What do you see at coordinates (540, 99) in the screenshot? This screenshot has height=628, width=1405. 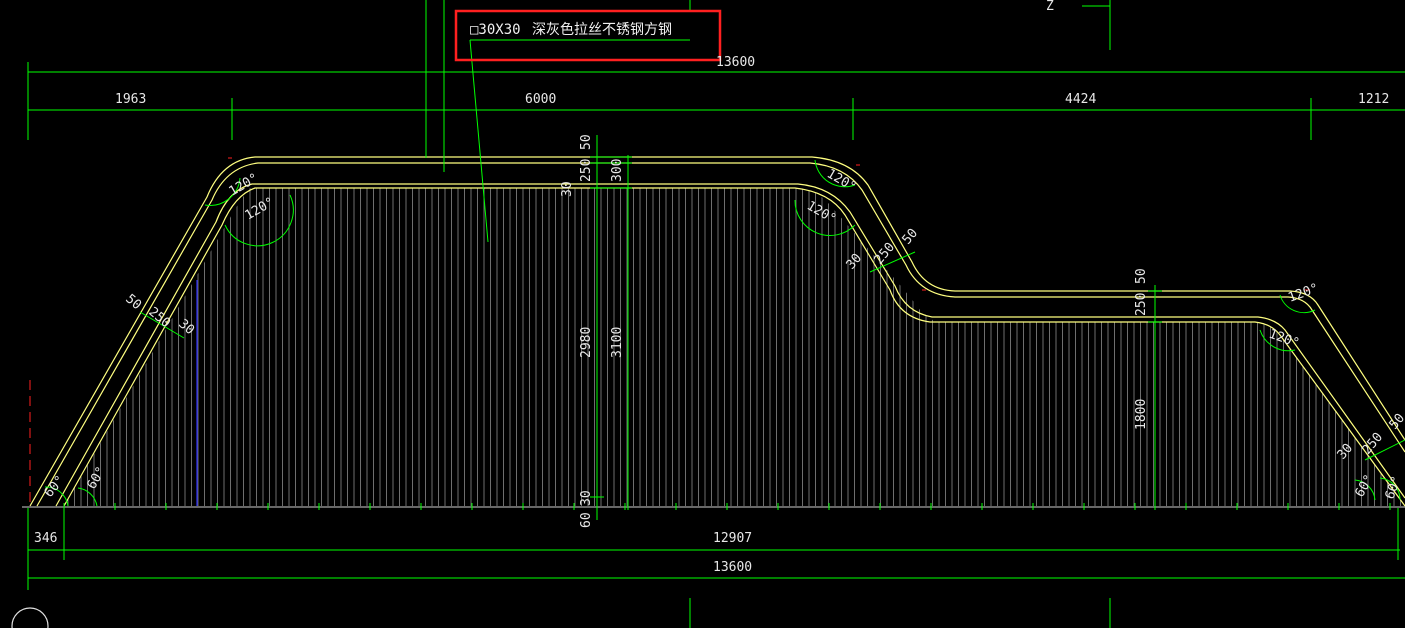 I see `top-seg2-dim: 6000` at bounding box center [540, 99].